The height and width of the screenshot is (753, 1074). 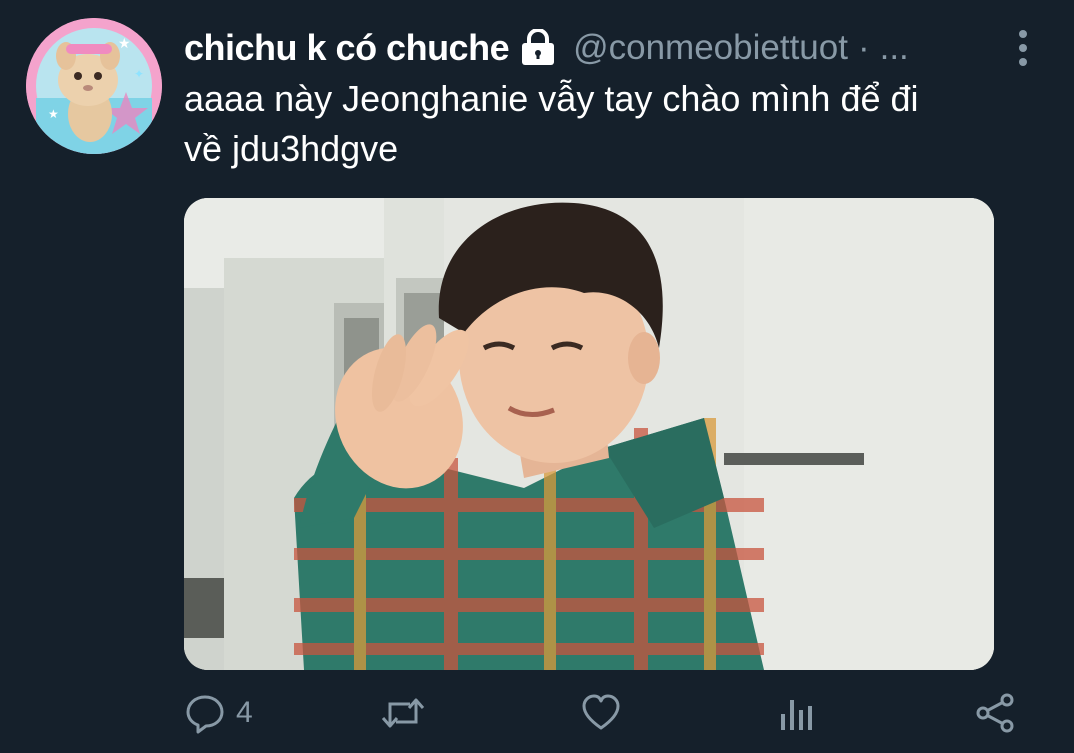 I want to click on display-name: chichu k có chuche, so click(x=347, y=48).